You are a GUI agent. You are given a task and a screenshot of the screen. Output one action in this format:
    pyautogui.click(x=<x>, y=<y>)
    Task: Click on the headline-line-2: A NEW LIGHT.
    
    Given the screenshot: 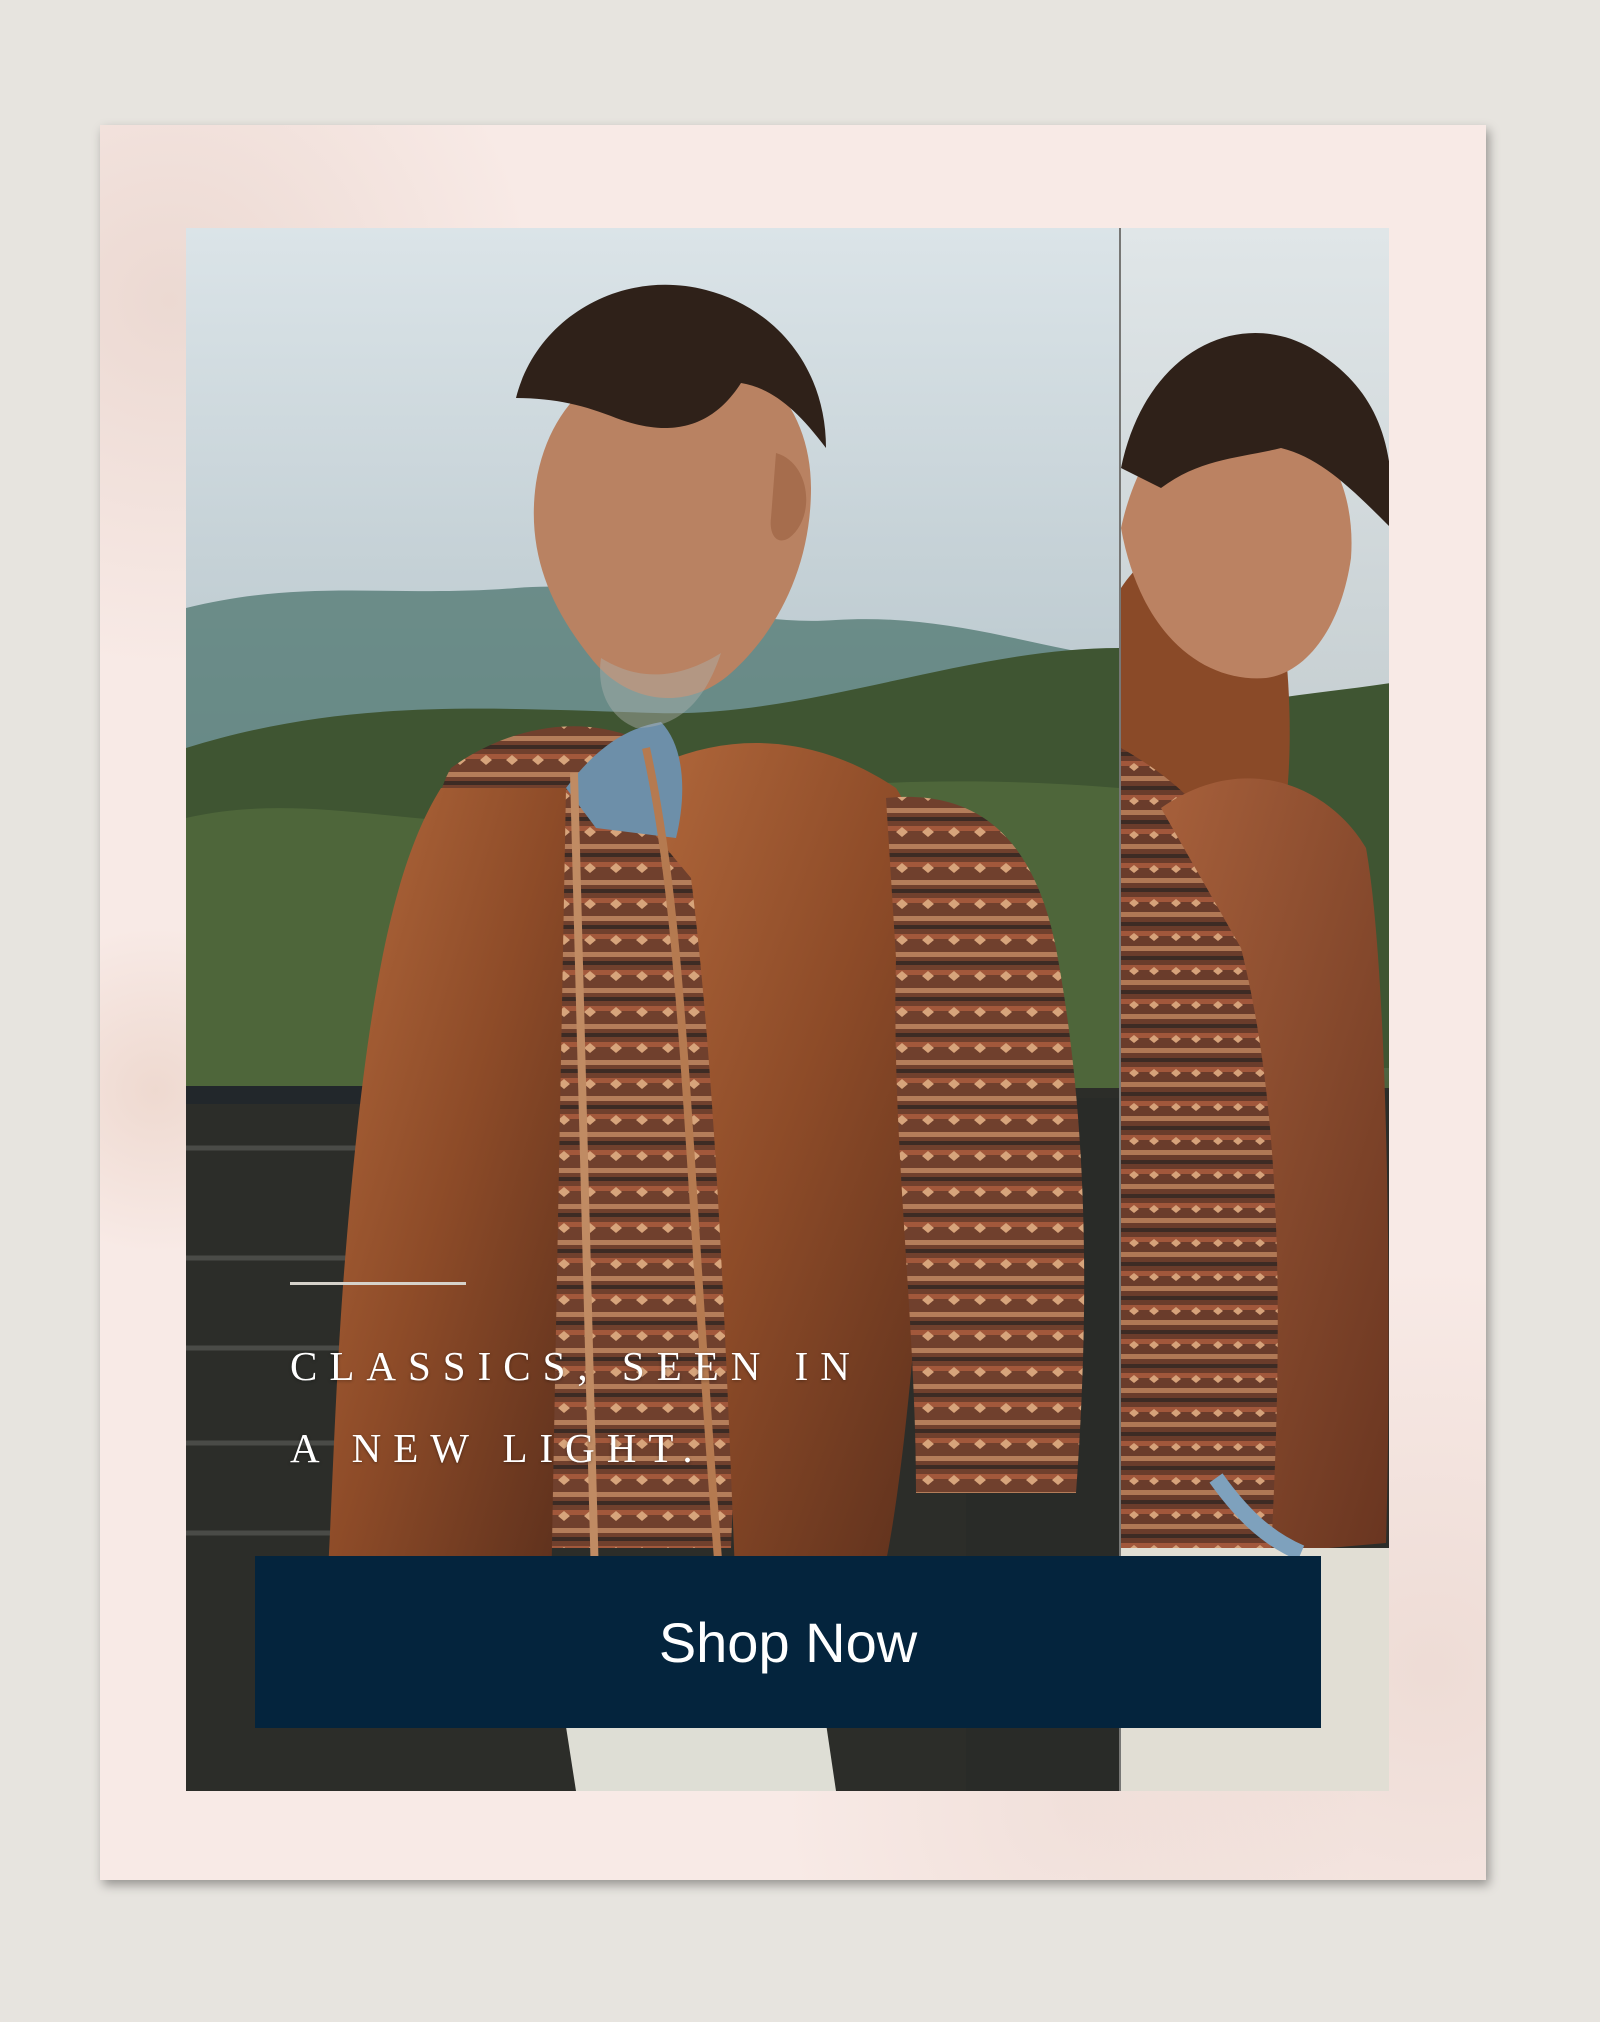 What is the action you would take?
    pyautogui.click(x=497, y=1448)
    